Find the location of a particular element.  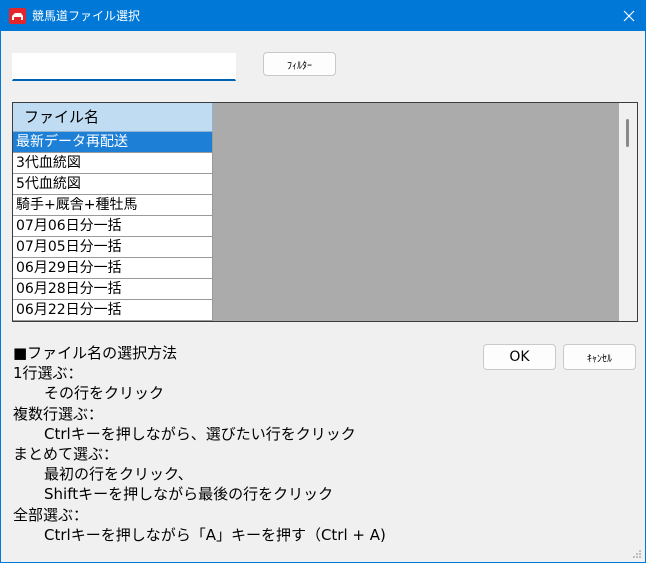

help-line: Ctrlキーを押しながら「A」キーを押す（Ctrl + A) is located at coordinates (215, 534).